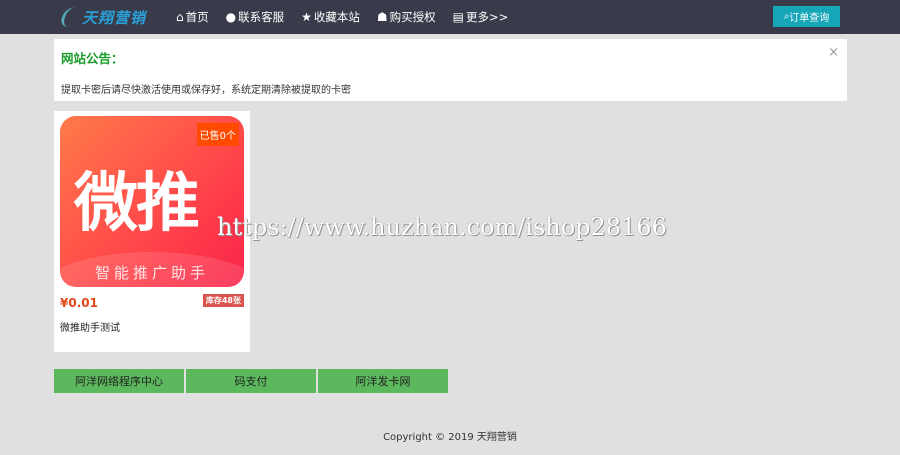 Image resolution: width=900 pixels, height=455 pixels. Describe the element at coordinates (119, 381) in the screenshot. I see `link-ayang-program: 阿洋网络程序中心` at that location.